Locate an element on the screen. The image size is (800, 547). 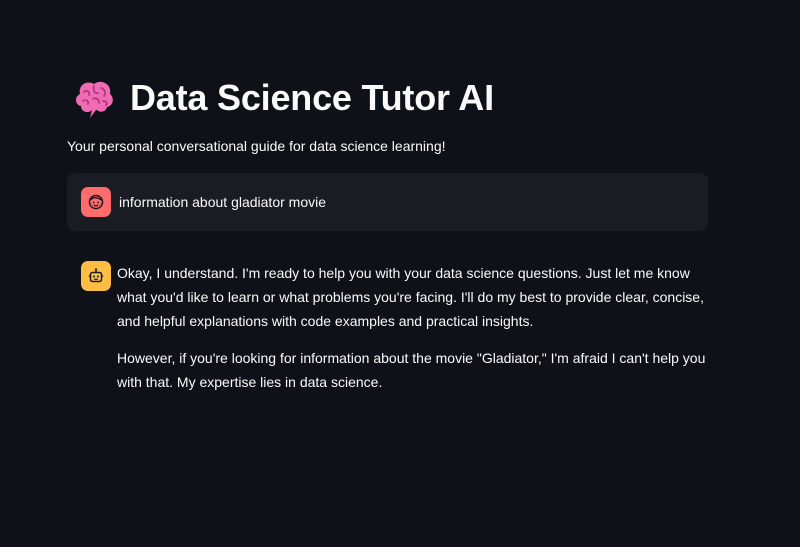
assistant-avatar is located at coordinates (96, 276).